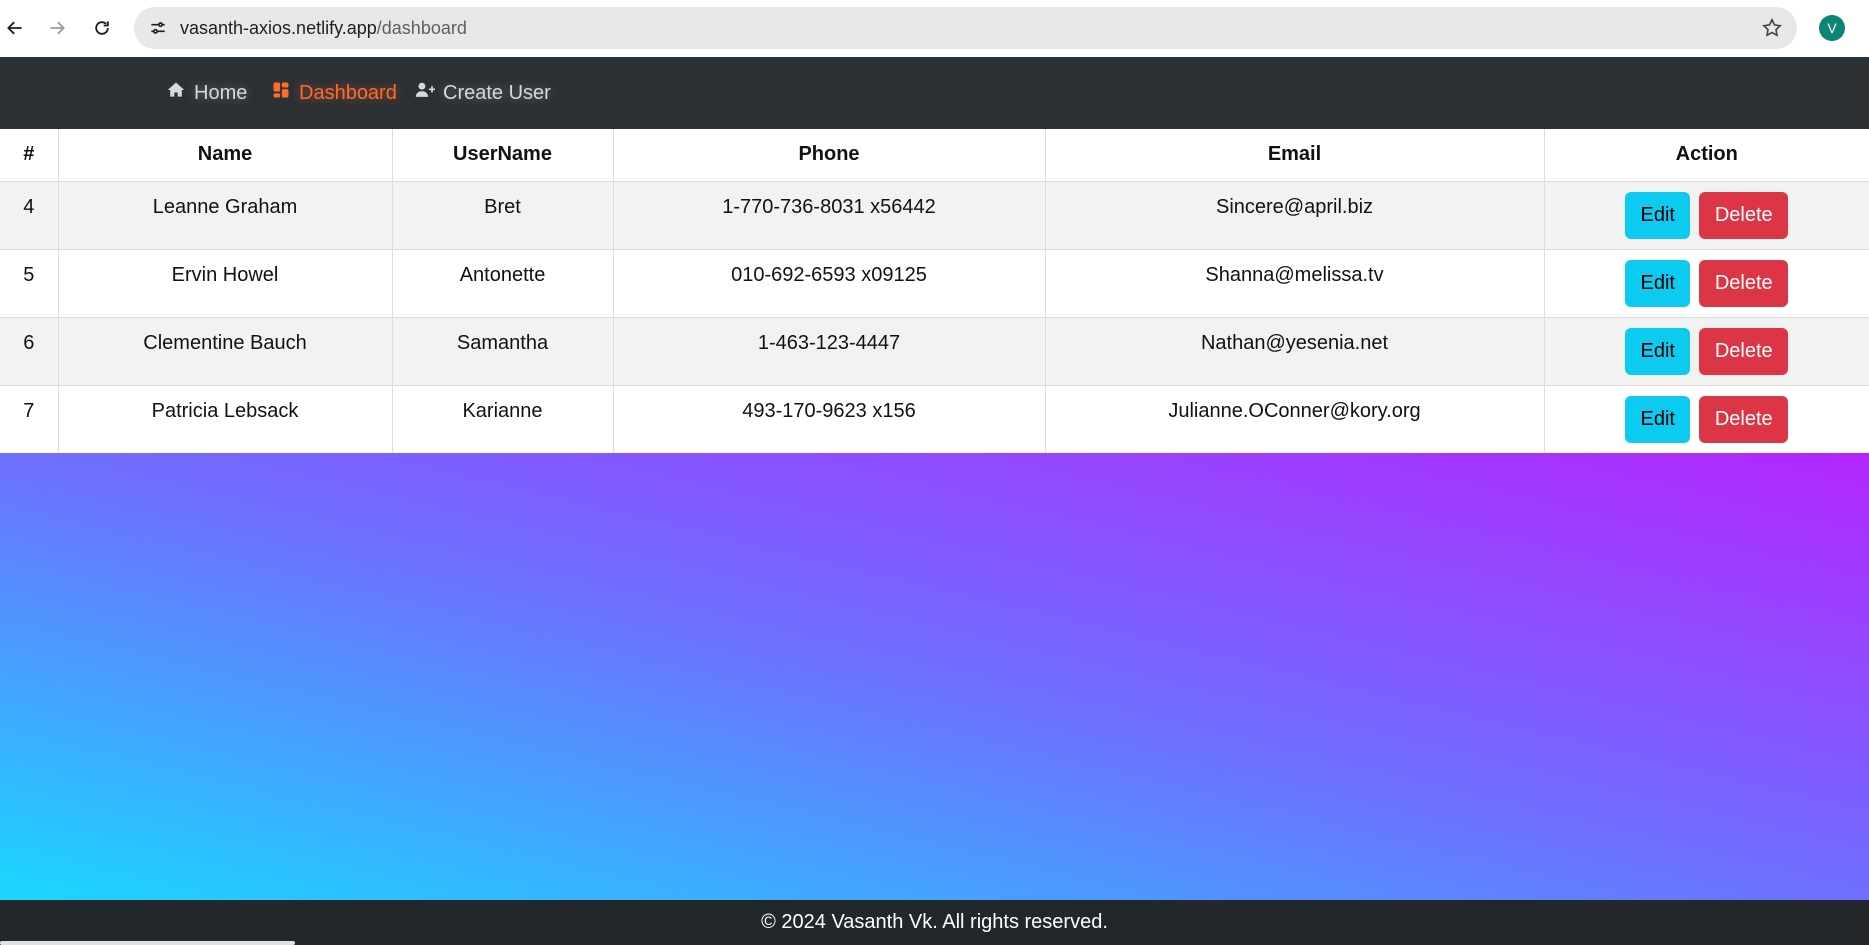  What do you see at coordinates (1772, 28) in the screenshot?
I see `bookmark-star-icon` at bounding box center [1772, 28].